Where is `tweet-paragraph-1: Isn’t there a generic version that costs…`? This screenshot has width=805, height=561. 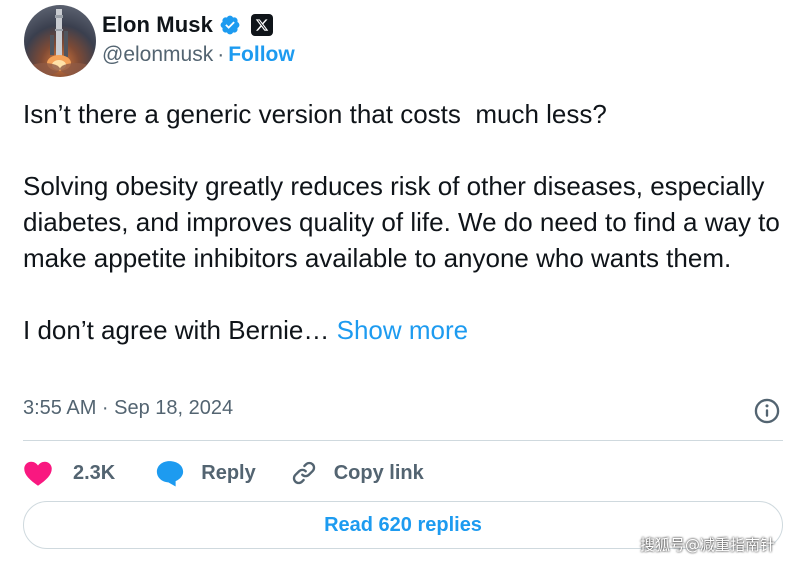 tweet-paragraph-1: Isn’t there a generic version that costs… is located at coordinates (315, 114).